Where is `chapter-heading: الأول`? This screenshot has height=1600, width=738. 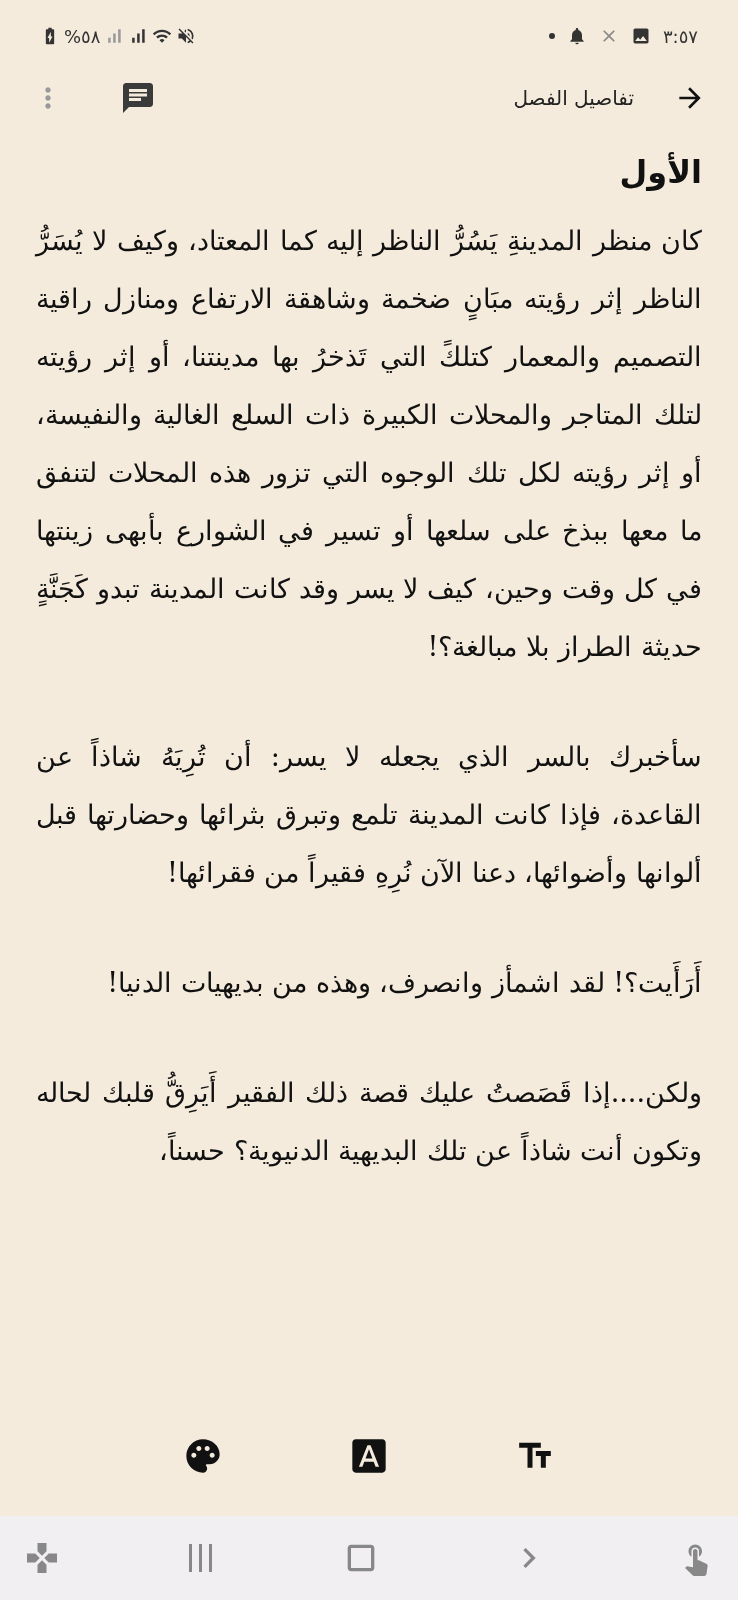
chapter-heading: الأول is located at coordinates (660, 172).